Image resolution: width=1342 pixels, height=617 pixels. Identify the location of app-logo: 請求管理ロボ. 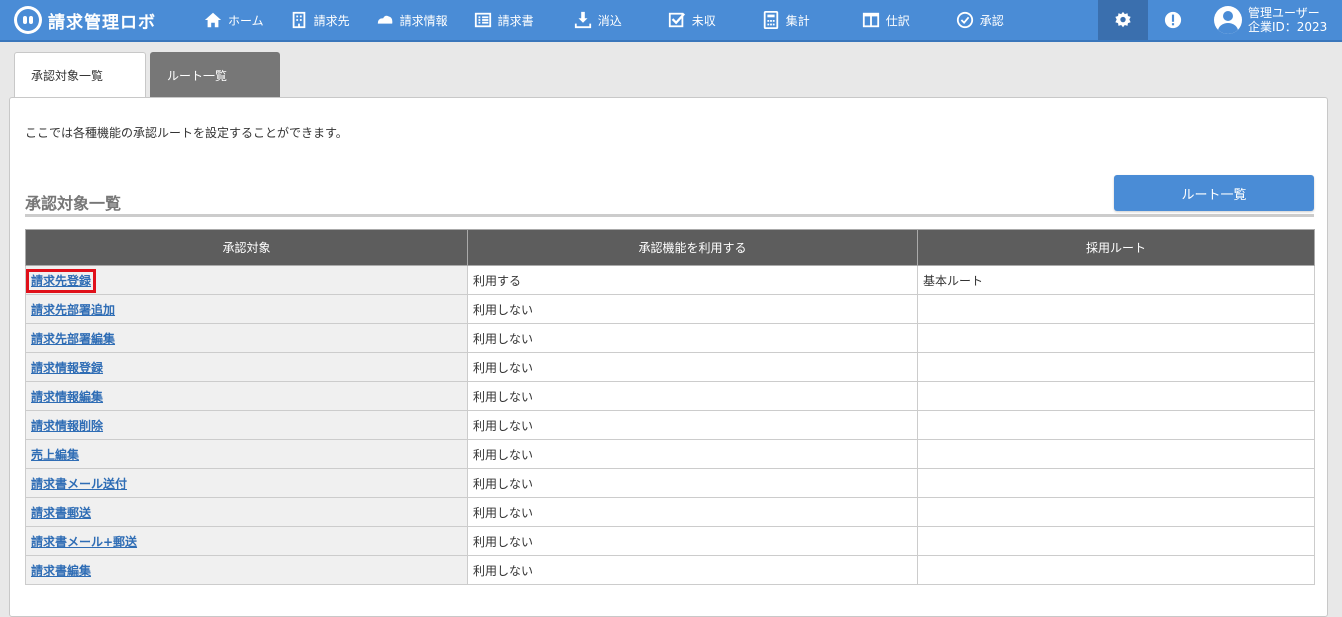
(85, 20).